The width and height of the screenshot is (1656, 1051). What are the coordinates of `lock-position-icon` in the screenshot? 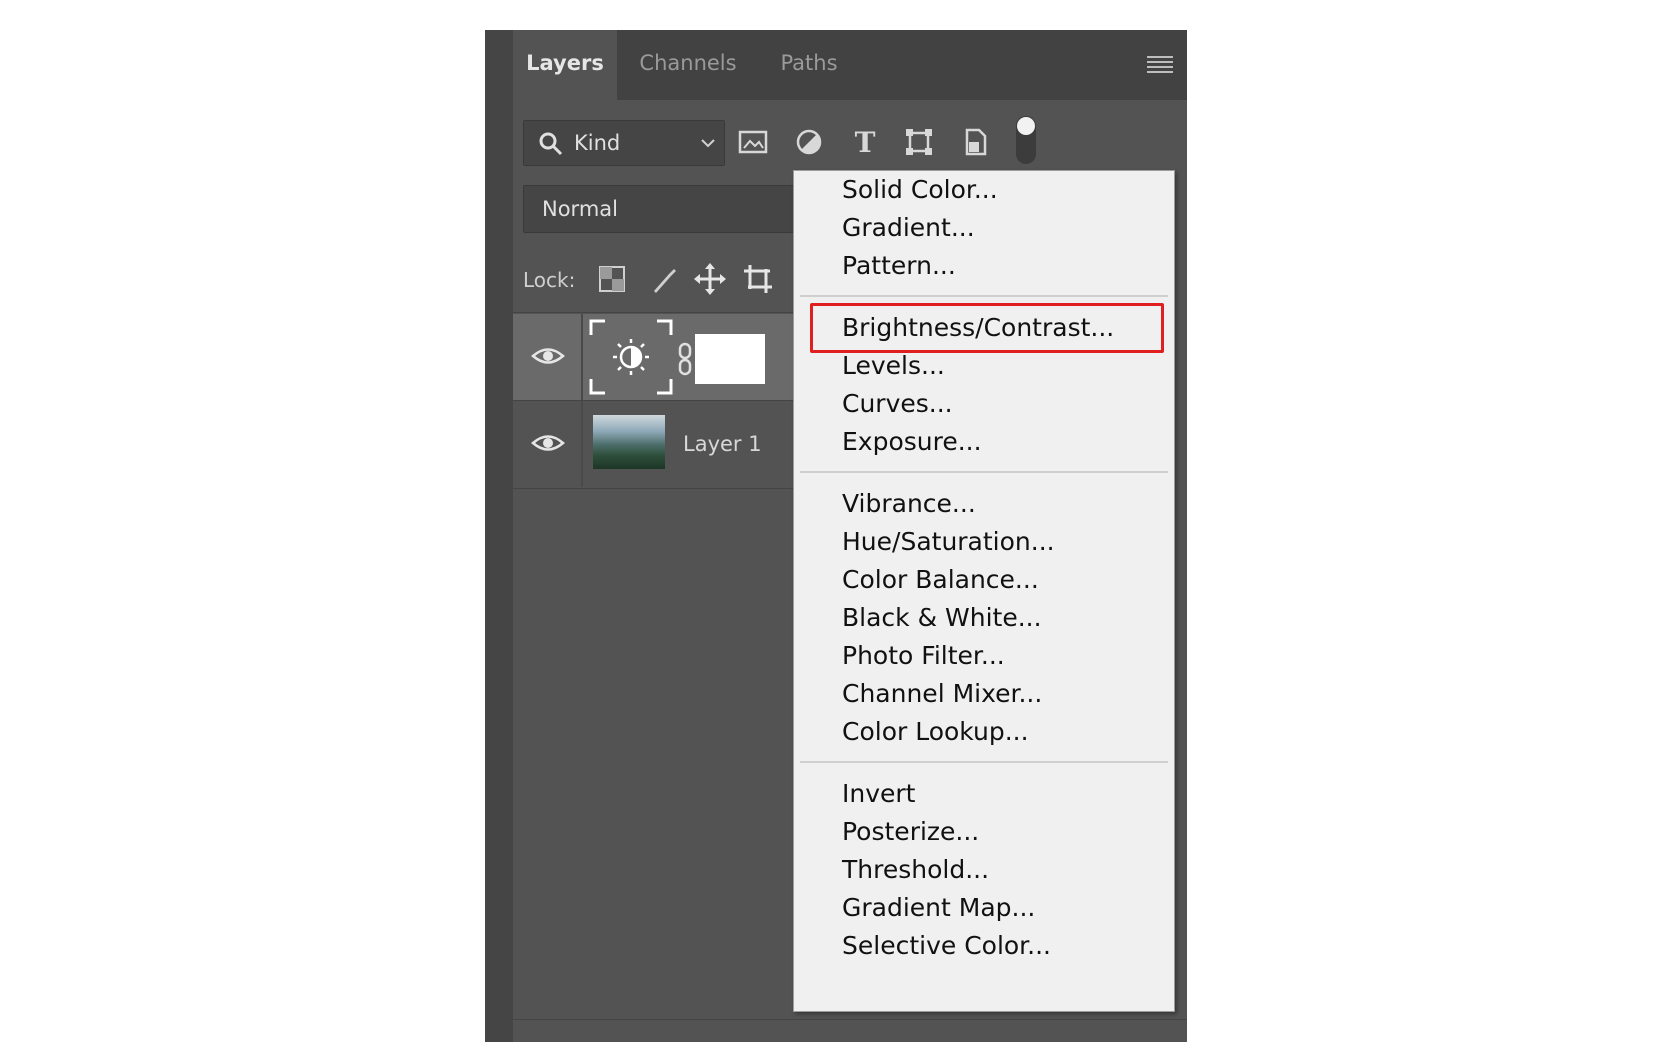 It's located at (710, 279).